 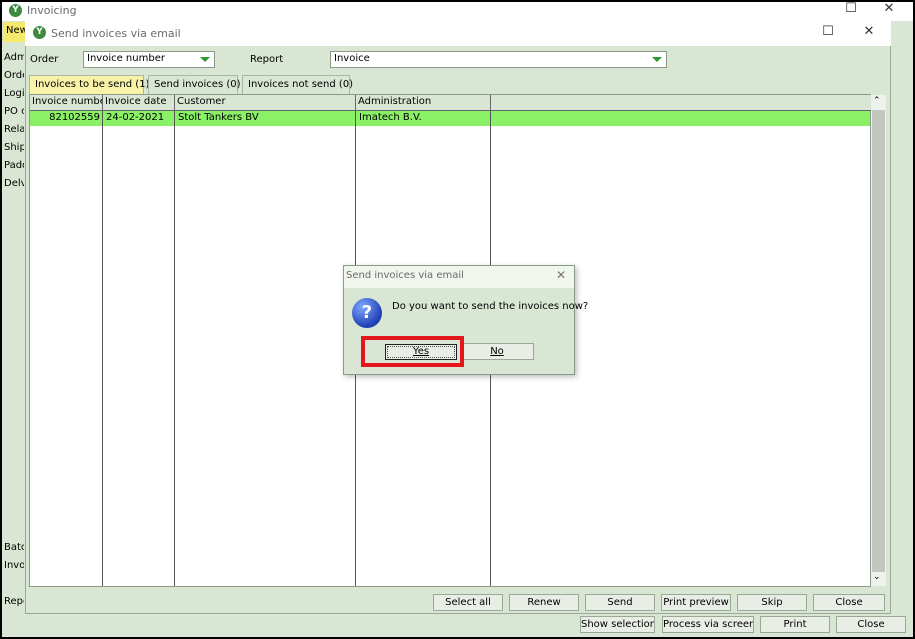 What do you see at coordinates (620, 602) in the screenshot?
I see `send-button: Send` at bounding box center [620, 602].